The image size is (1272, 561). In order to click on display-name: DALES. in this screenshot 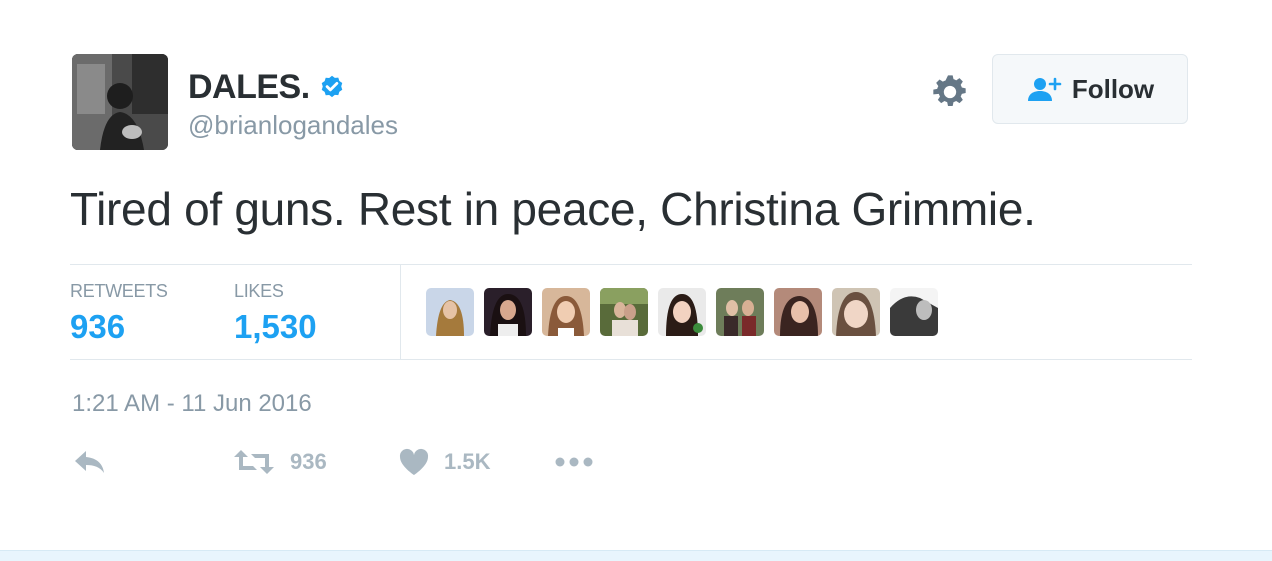, I will do `click(249, 87)`.